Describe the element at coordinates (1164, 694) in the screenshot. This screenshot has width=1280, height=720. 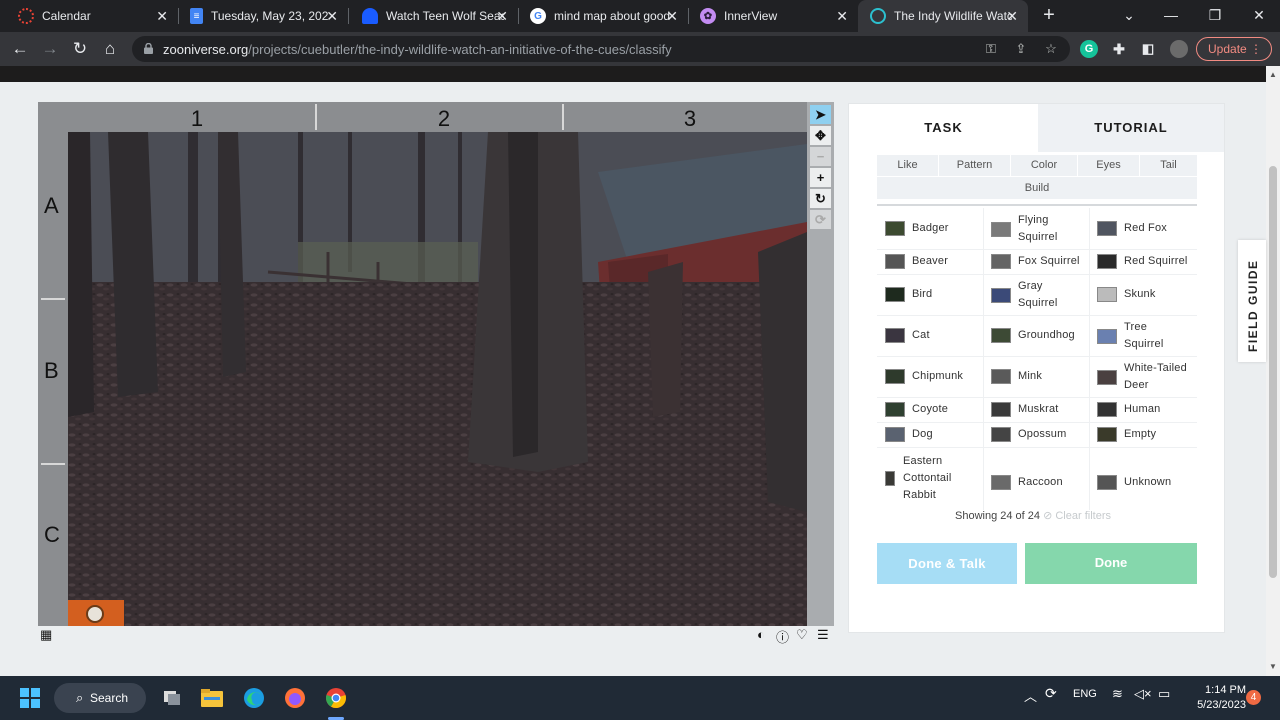
I see `battery-icon: ▭` at that location.